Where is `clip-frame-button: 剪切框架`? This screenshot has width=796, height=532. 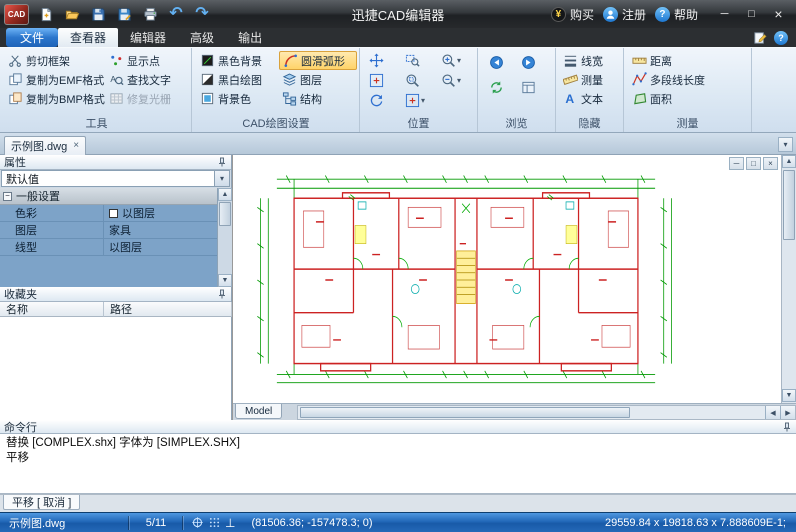 clip-frame-button: 剪切框架 is located at coordinates (54, 60).